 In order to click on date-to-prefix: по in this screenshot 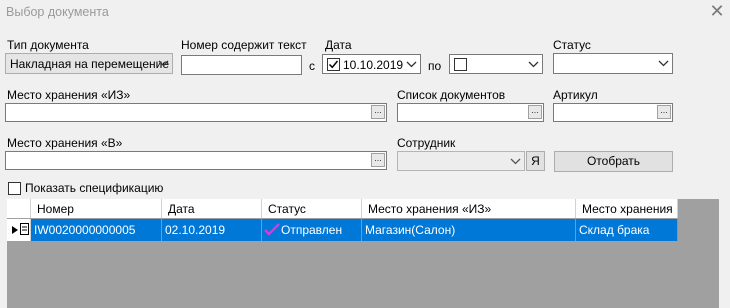, I will do `click(435, 66)`.